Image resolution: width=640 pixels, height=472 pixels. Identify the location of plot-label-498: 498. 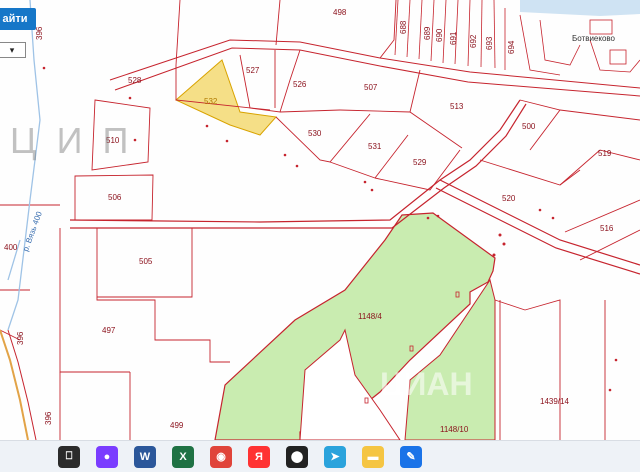
(340, 12).